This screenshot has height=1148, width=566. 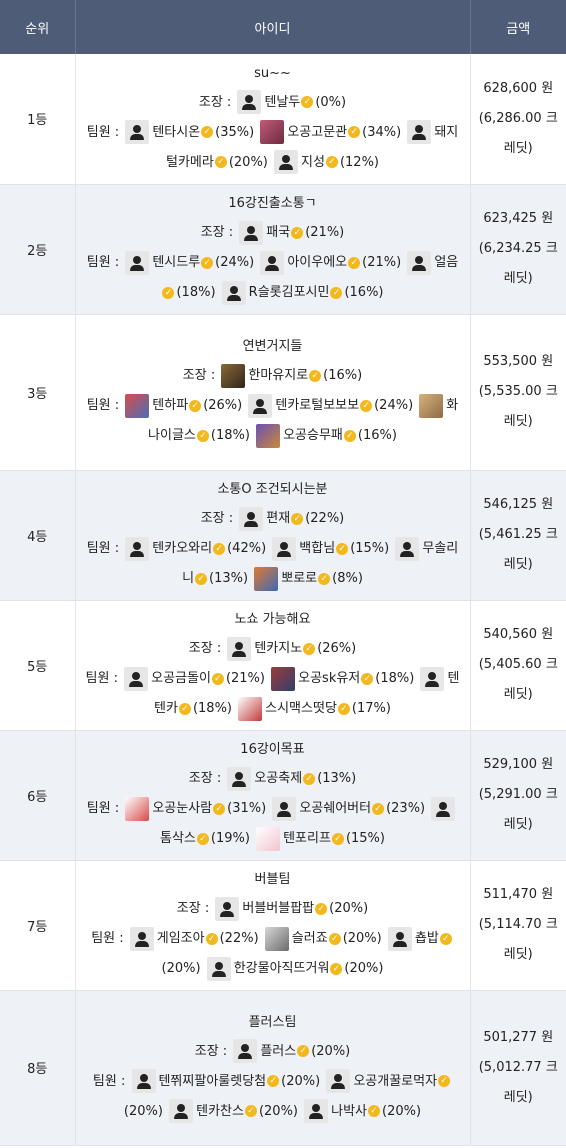 I want to click on amount-won: 623,425 원, so click(x=518, y=218).